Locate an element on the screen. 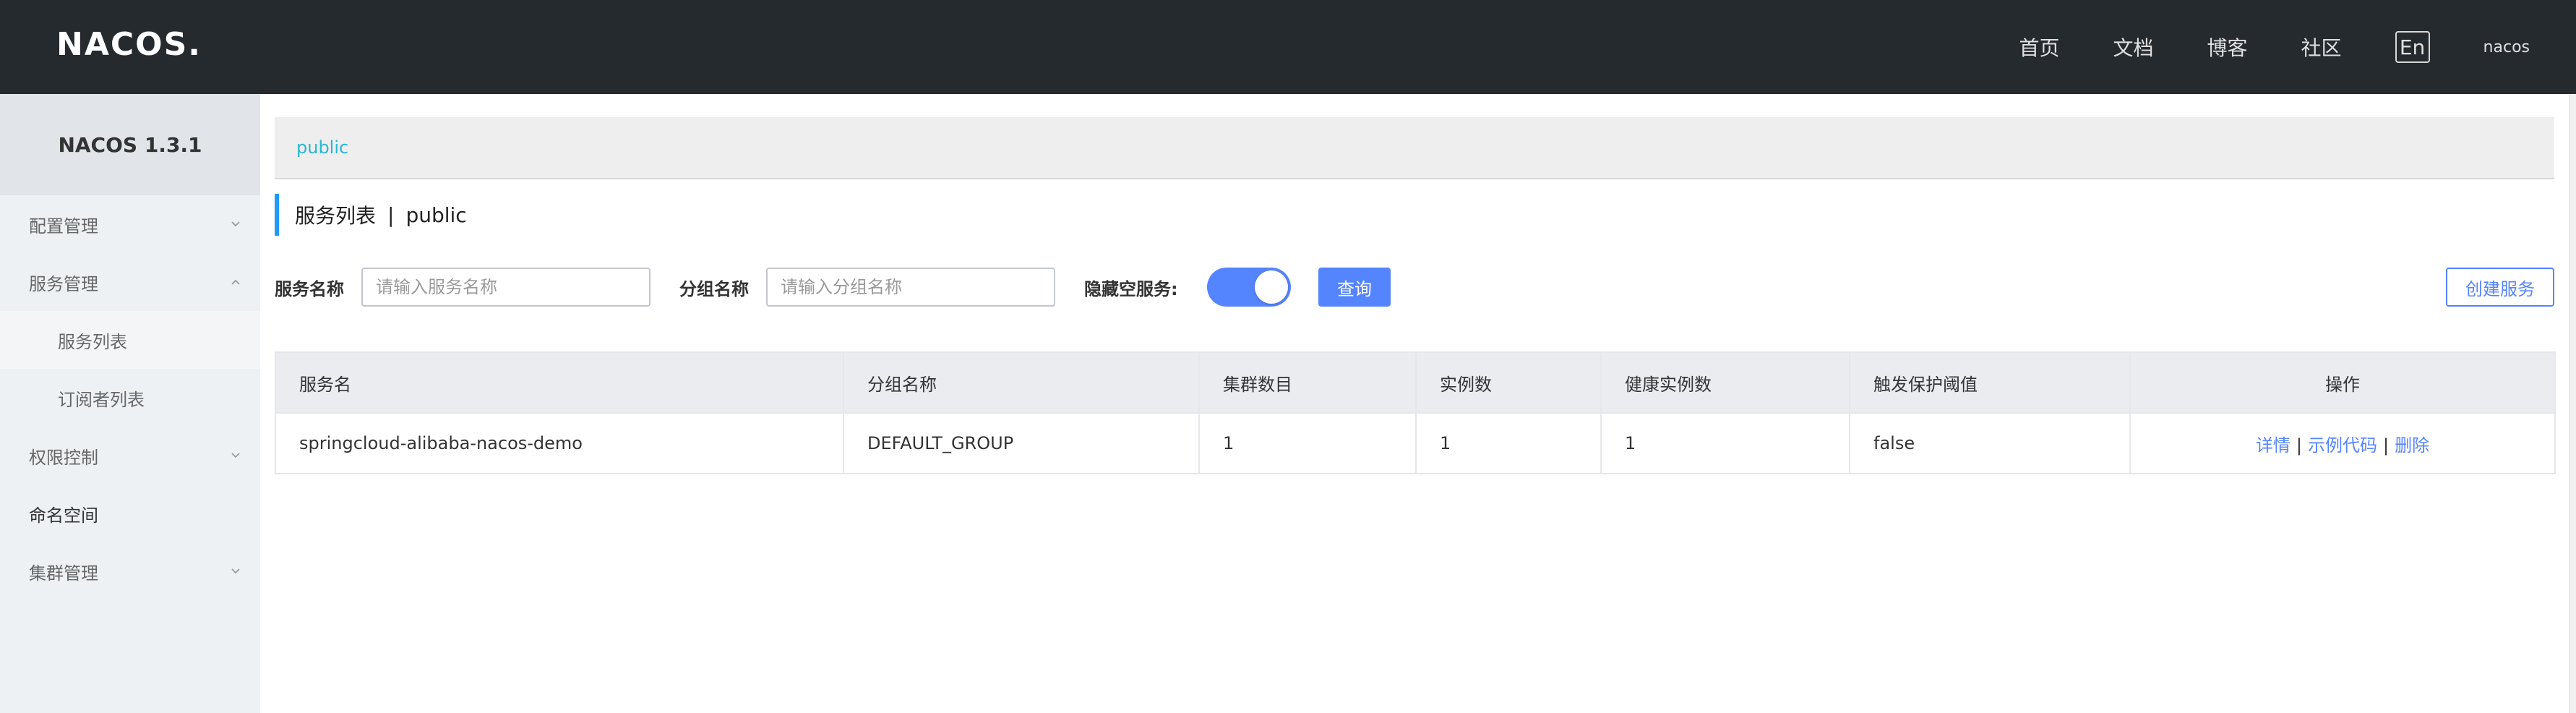  nav-blog-link: 博客 is located at coordinates (2227, 47).